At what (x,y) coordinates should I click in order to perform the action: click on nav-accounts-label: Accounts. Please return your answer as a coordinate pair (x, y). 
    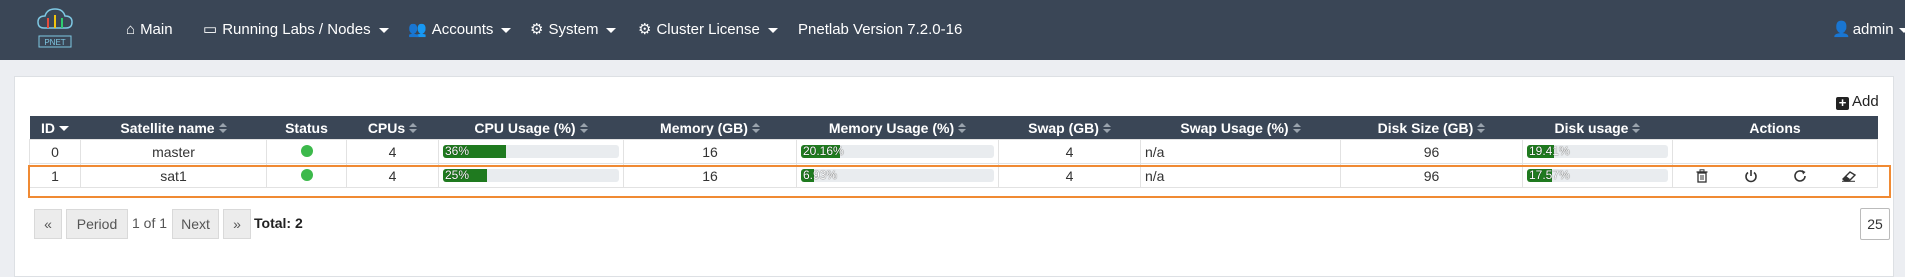
    Looking at the image, I should click on (462, 29).